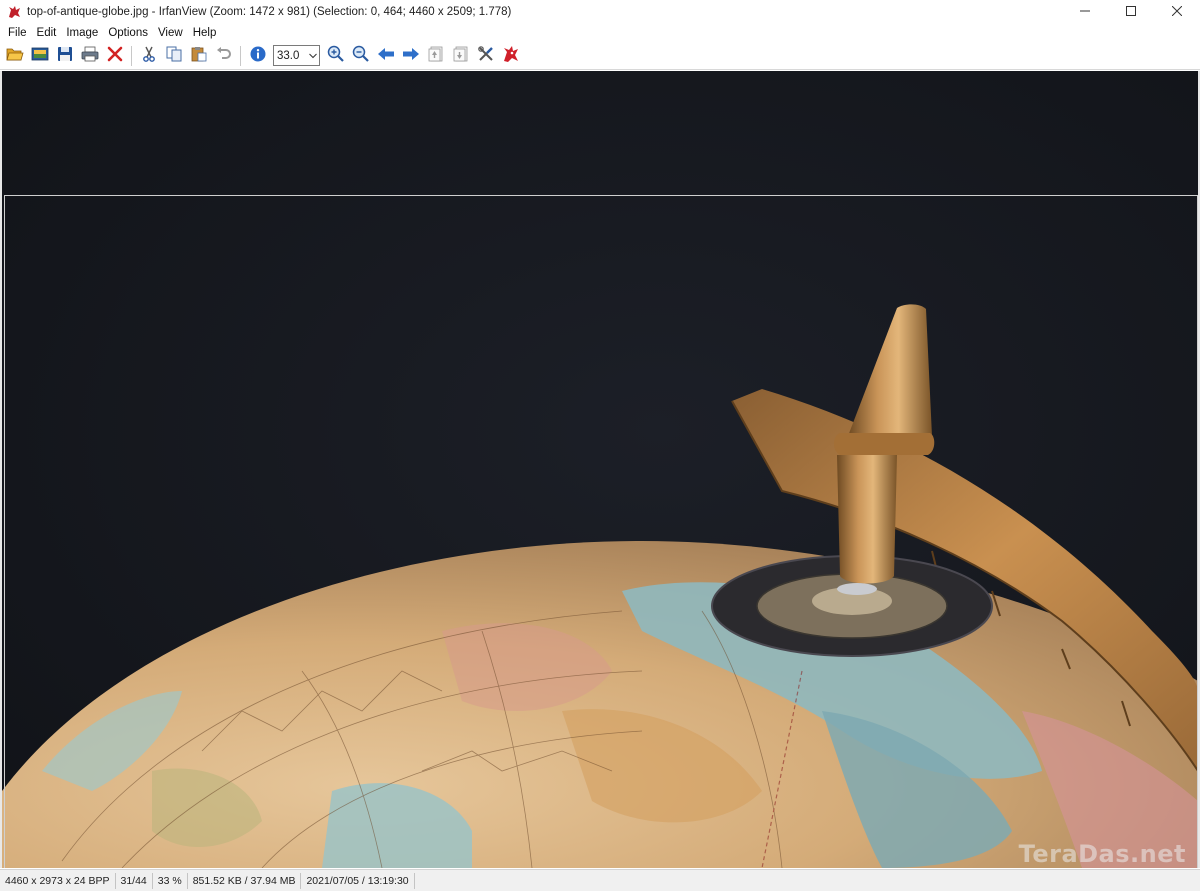 The width and height of the screenshot is (1200, 891). Describe the element at coordinates (600, 56) in the screenshot. I see `toolbar: 33.0` at that location.